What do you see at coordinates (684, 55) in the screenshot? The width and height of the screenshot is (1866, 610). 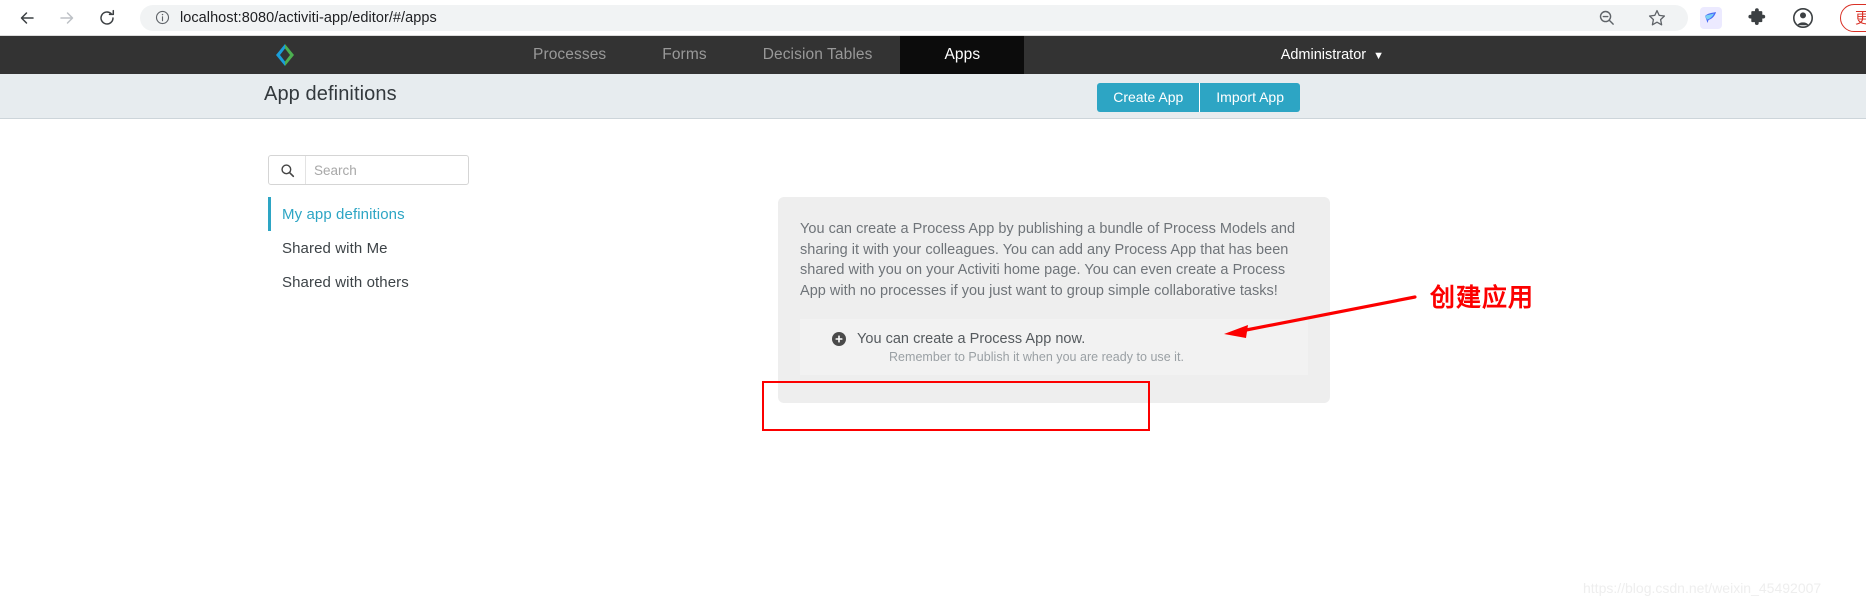 I see `nav-tab-forms: Forms` at bounding box center [684, 55].